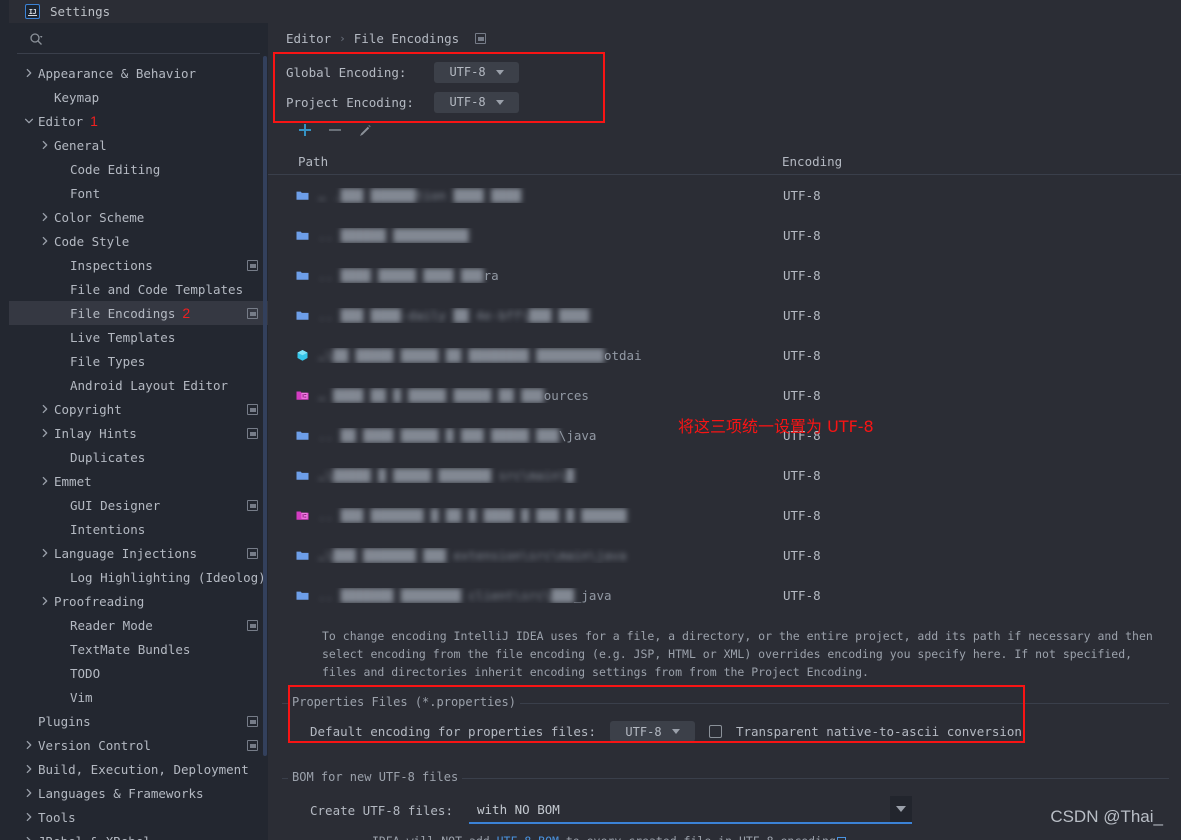 This screenshot has width=1181, height=840. Describe the element at coordinates (138, 673) in the screenshot. I see `sidebar-item-todo: TODO` at that location.